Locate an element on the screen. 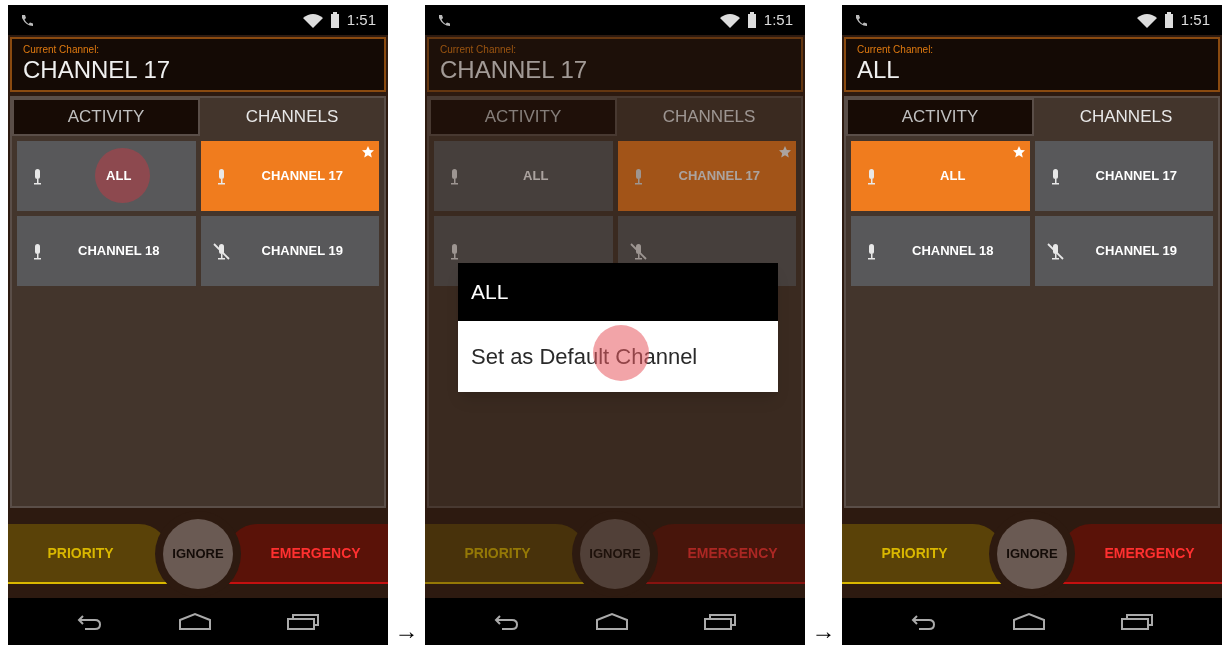 This screenshot has width=1226, height=647. touch-indicator is located at coordinates (122, 175).